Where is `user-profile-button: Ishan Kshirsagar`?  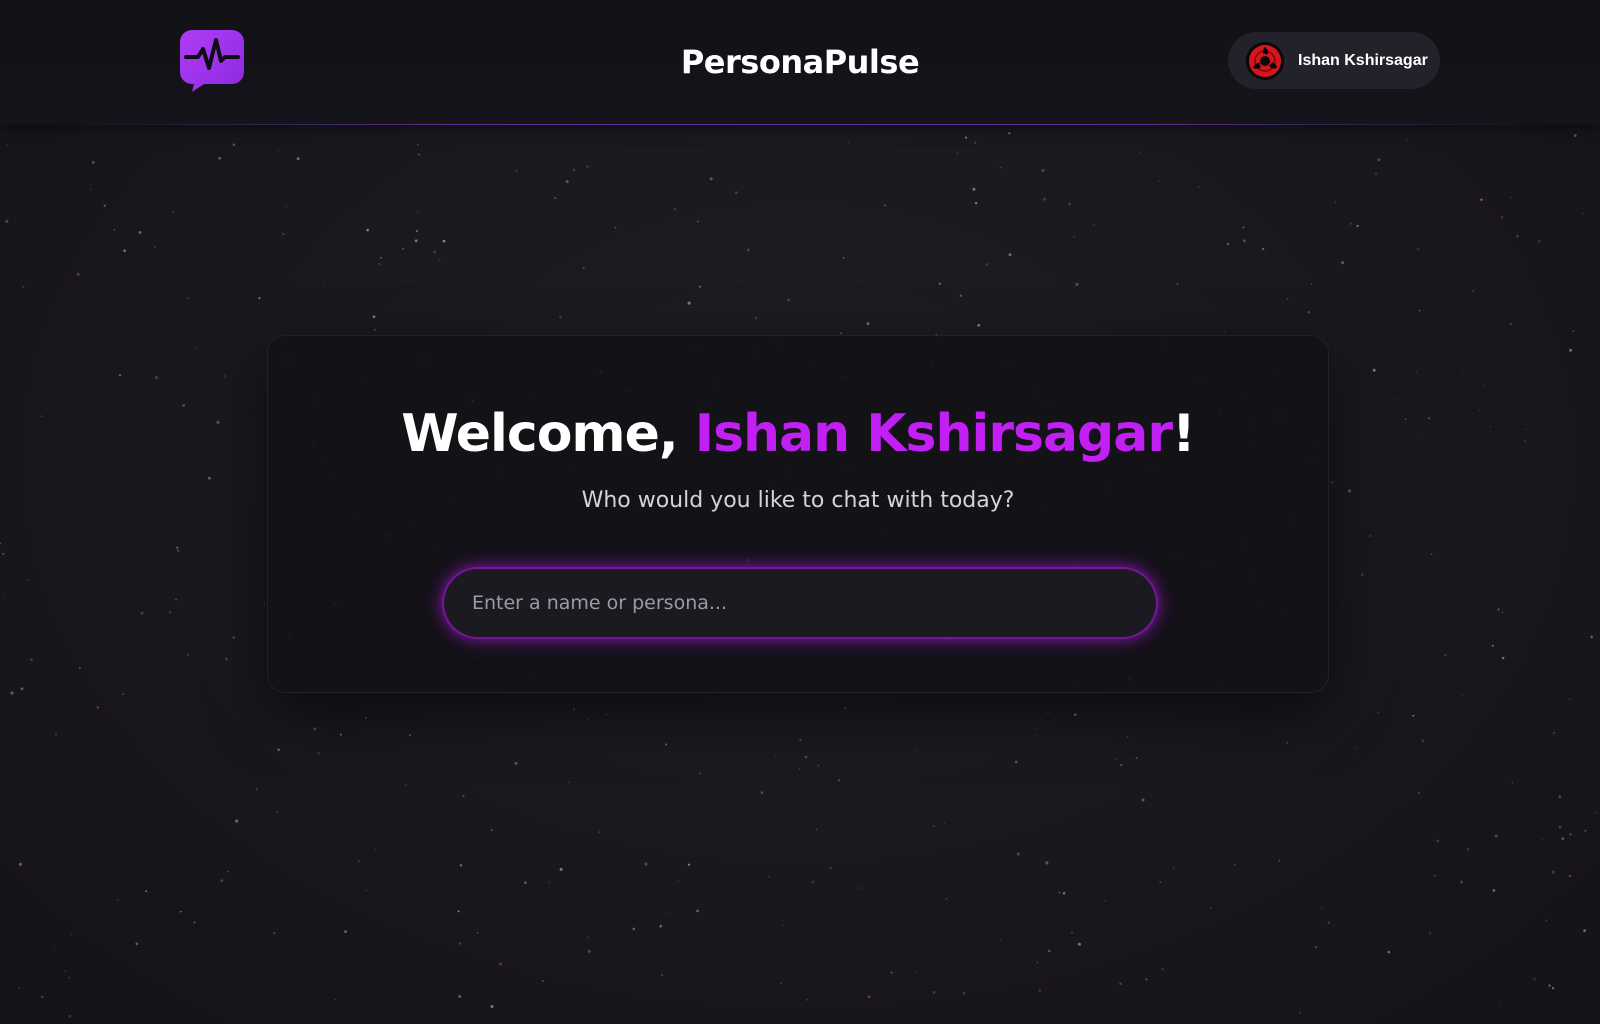 user-profile-button: Ishan Kshirsagar is located at coordinates (1334, 60).